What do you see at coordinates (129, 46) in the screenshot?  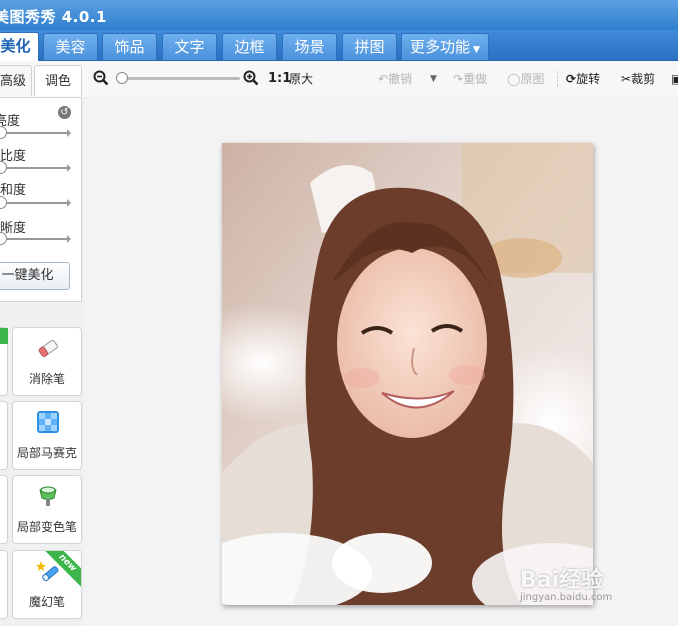 I see `tab-accessories: 饰品` at bounding box center [129, 46].